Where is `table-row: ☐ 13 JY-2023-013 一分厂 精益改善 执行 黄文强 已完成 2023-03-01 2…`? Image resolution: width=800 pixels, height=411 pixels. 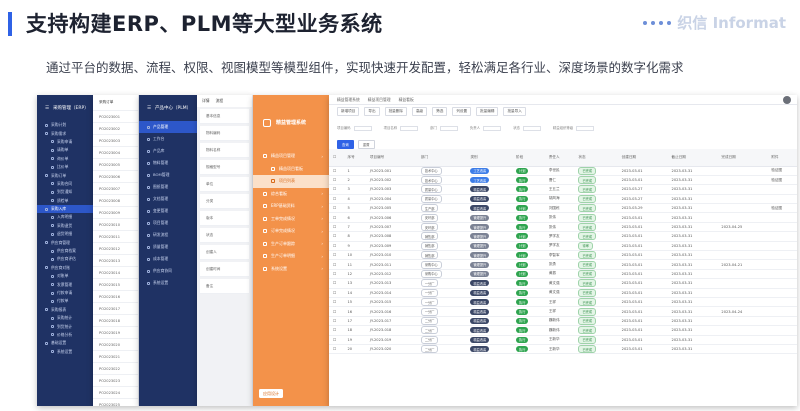 table-row: ☐ 13 JY-2023-013 一分厂 精益改善 执行 黄文强 已完成 2023-03-01 2… is located at coordinates (563, 283).